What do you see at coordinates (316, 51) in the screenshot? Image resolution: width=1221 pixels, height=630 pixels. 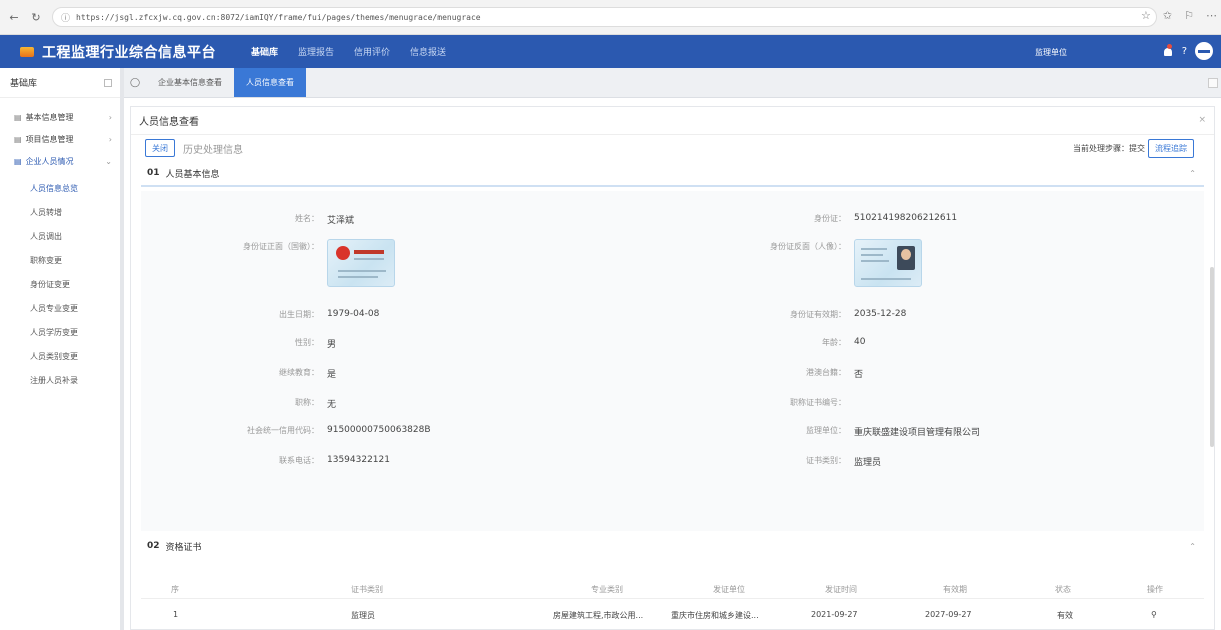 I see `nav-supervision-report: 监理报告` at bounding box center [316, 51].